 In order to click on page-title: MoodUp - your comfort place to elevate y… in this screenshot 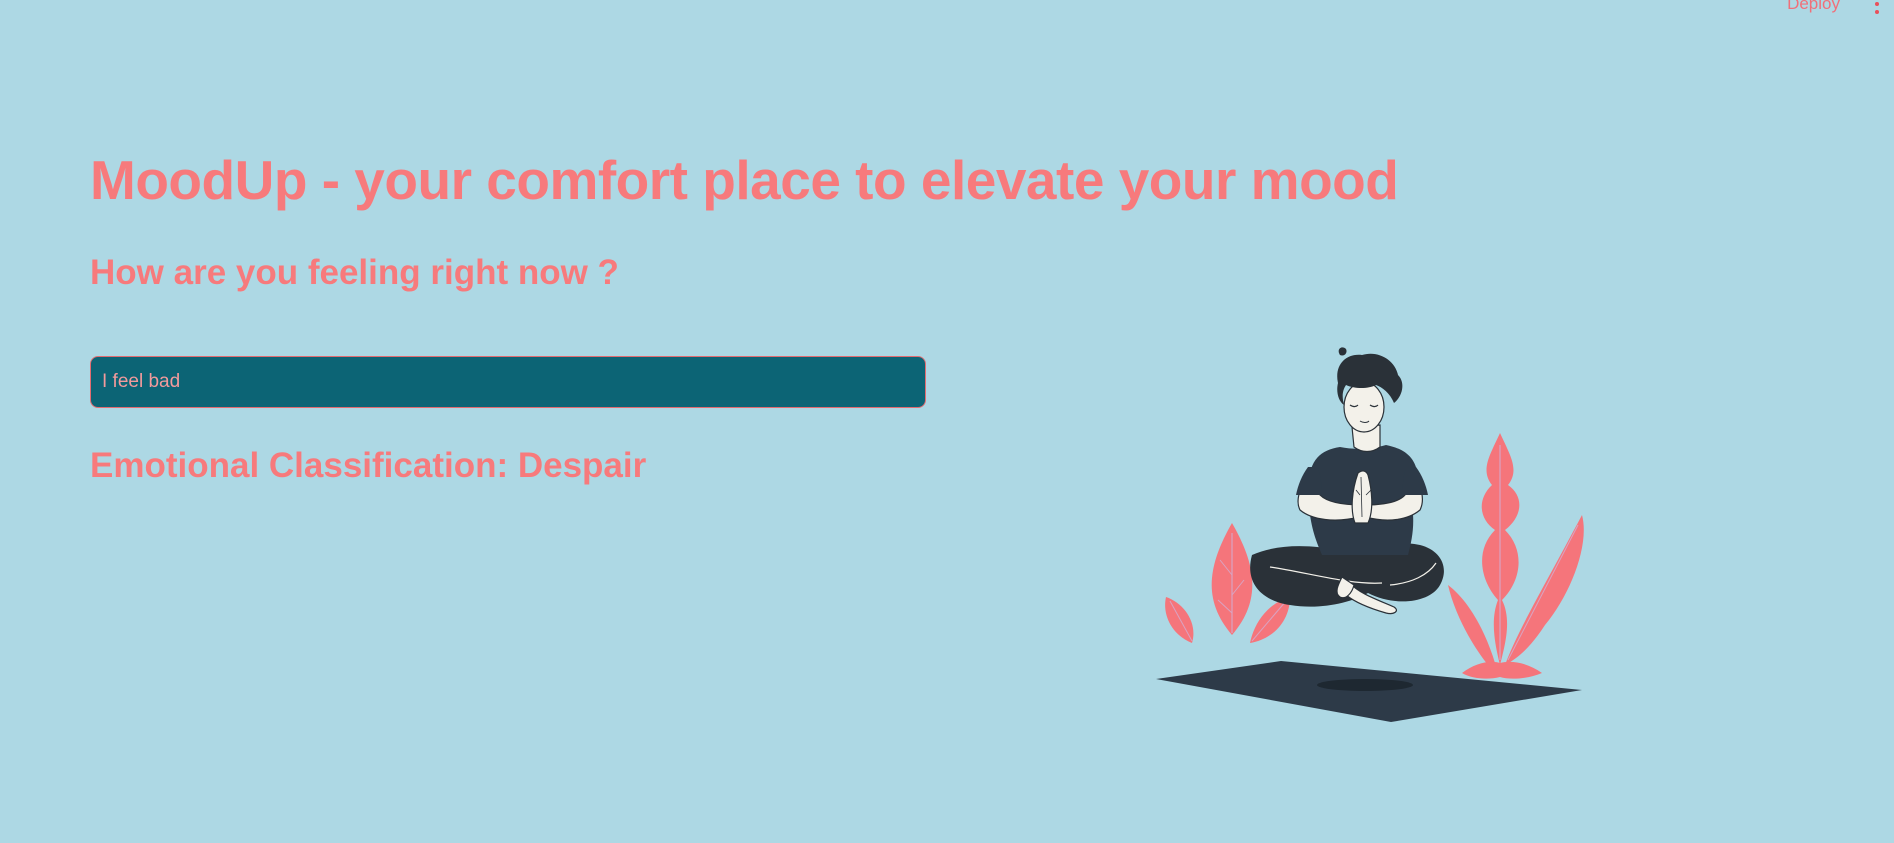, I will do `click(744, 180)`.